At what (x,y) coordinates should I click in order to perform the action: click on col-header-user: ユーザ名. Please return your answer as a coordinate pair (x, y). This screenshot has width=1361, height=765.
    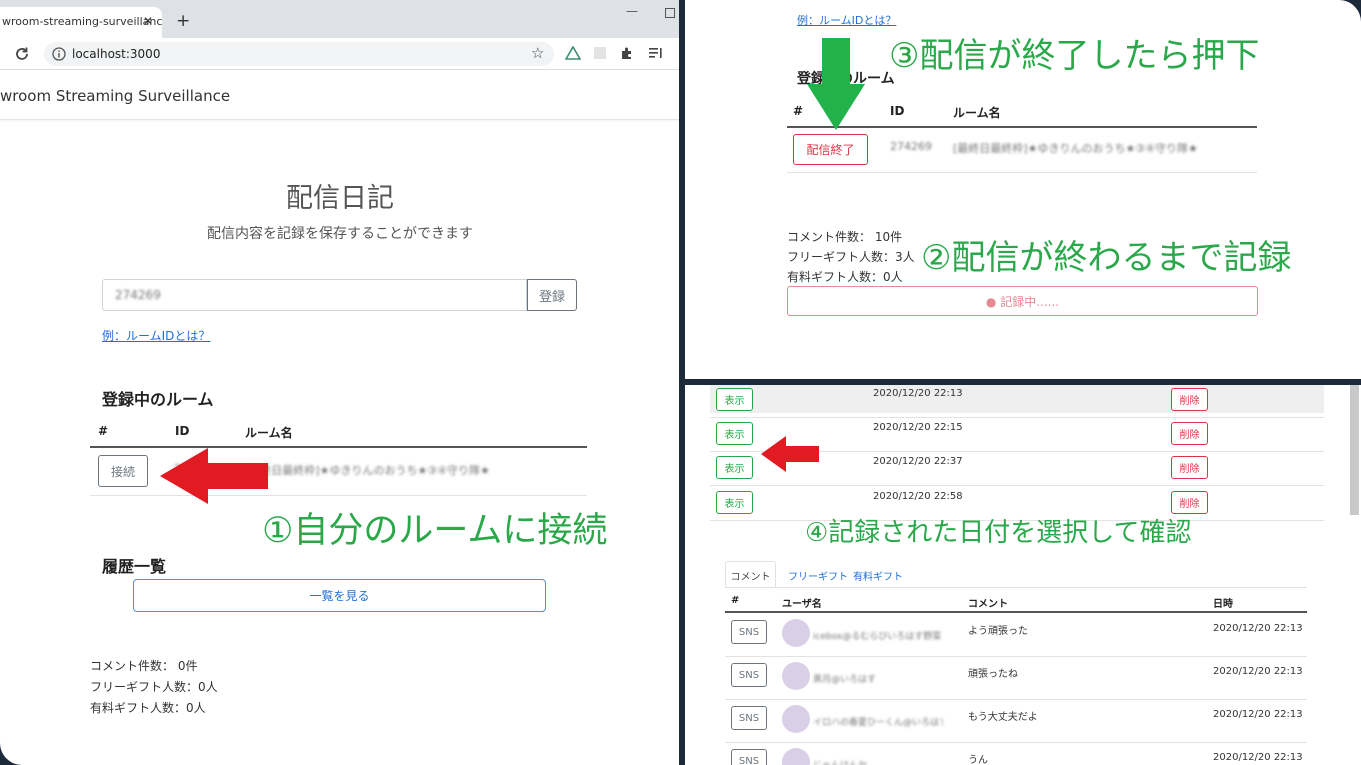
    Looking at the image, I should click on (802, 604).